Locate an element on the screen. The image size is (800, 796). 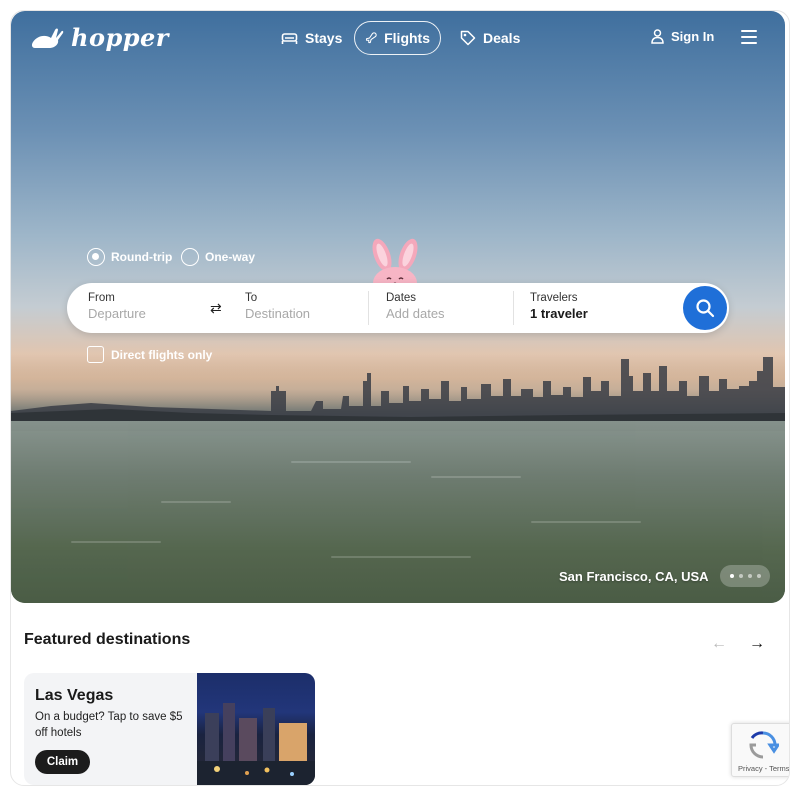
round-trip-radio is located at coordinates (96, 257).